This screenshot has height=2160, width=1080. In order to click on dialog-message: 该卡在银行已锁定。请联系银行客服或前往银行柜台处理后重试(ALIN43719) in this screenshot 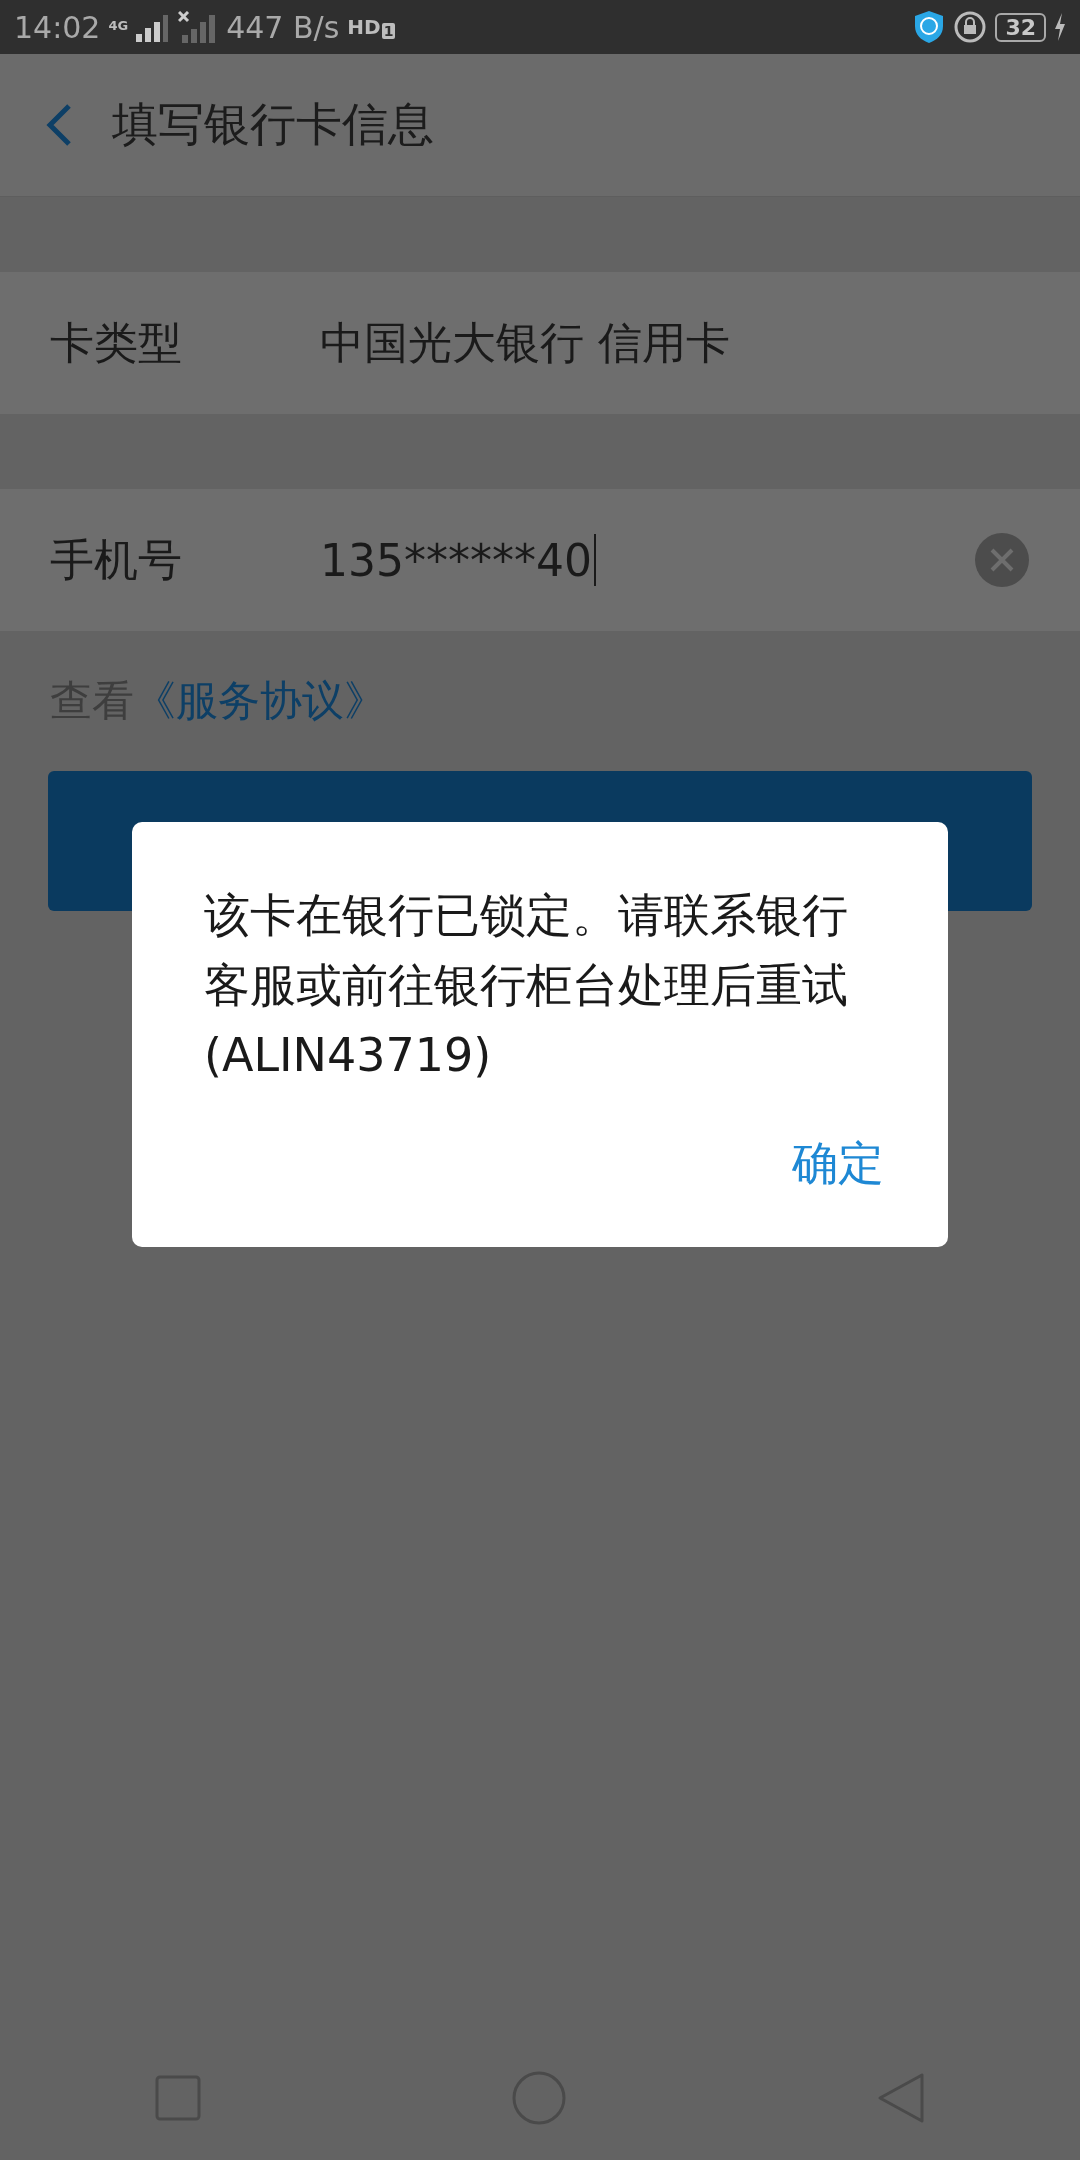, I will do `click(526, 985)`.